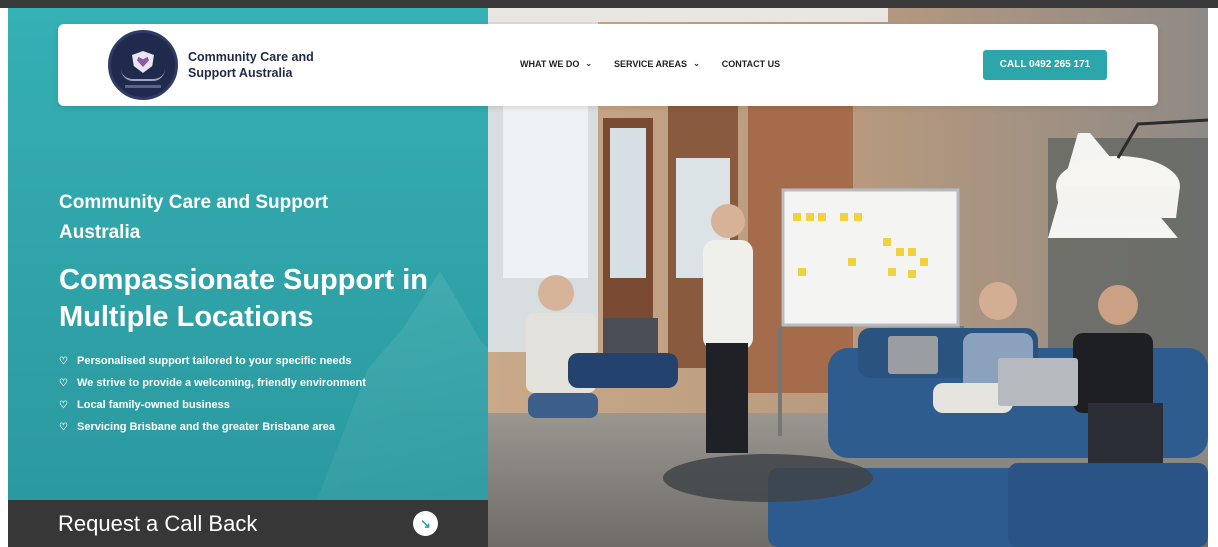 This screenshot has width=1218, height=547. I want to click on feature-text: Local family-owned business, so click(153, 405).